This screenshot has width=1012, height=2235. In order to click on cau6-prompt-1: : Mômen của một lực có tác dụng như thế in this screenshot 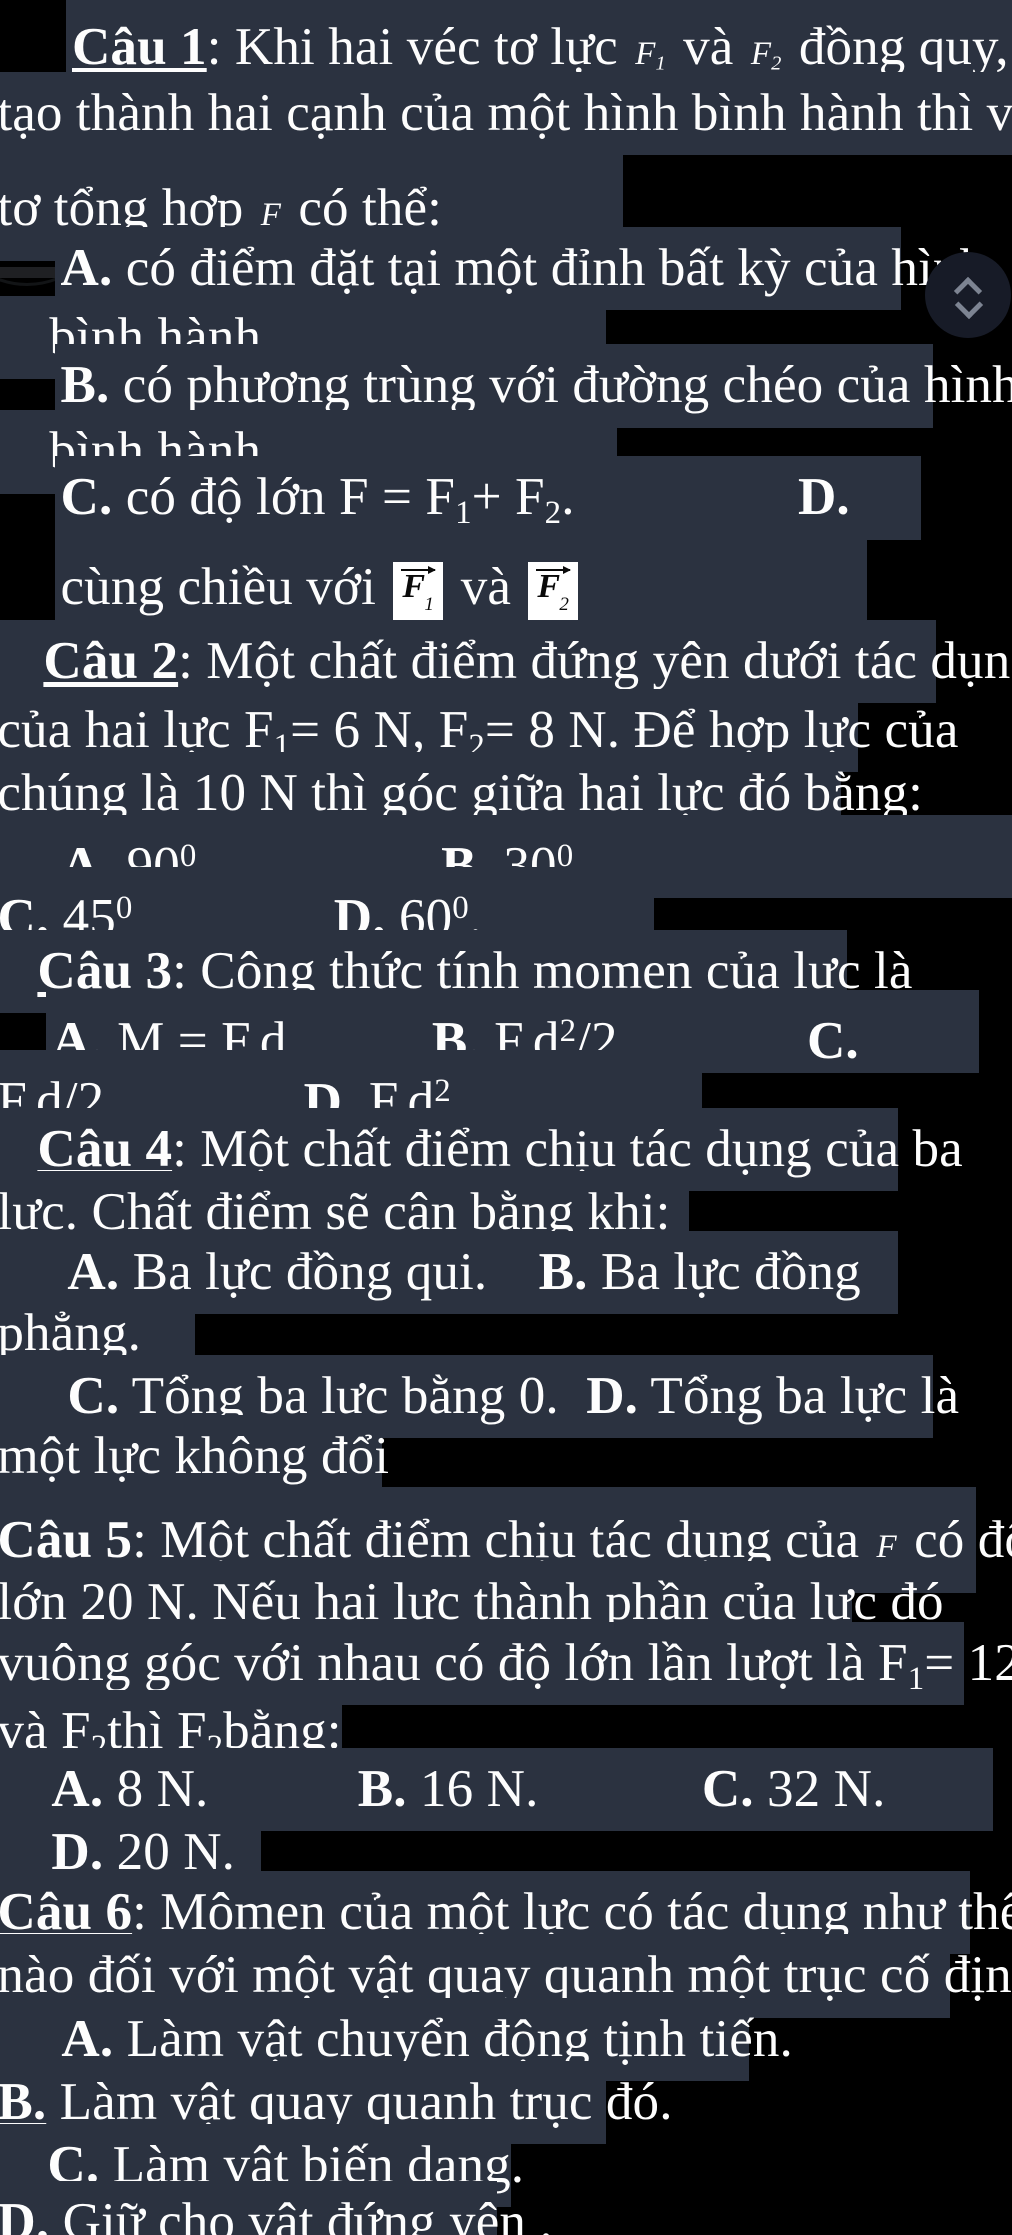, I will do `click(572, 1912)`.